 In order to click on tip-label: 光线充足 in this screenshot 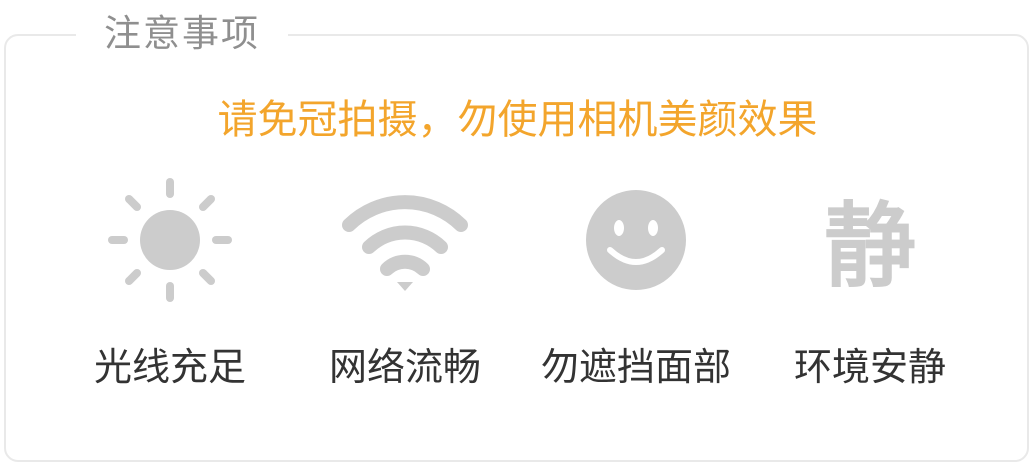, I will do `click(169, 367)`.